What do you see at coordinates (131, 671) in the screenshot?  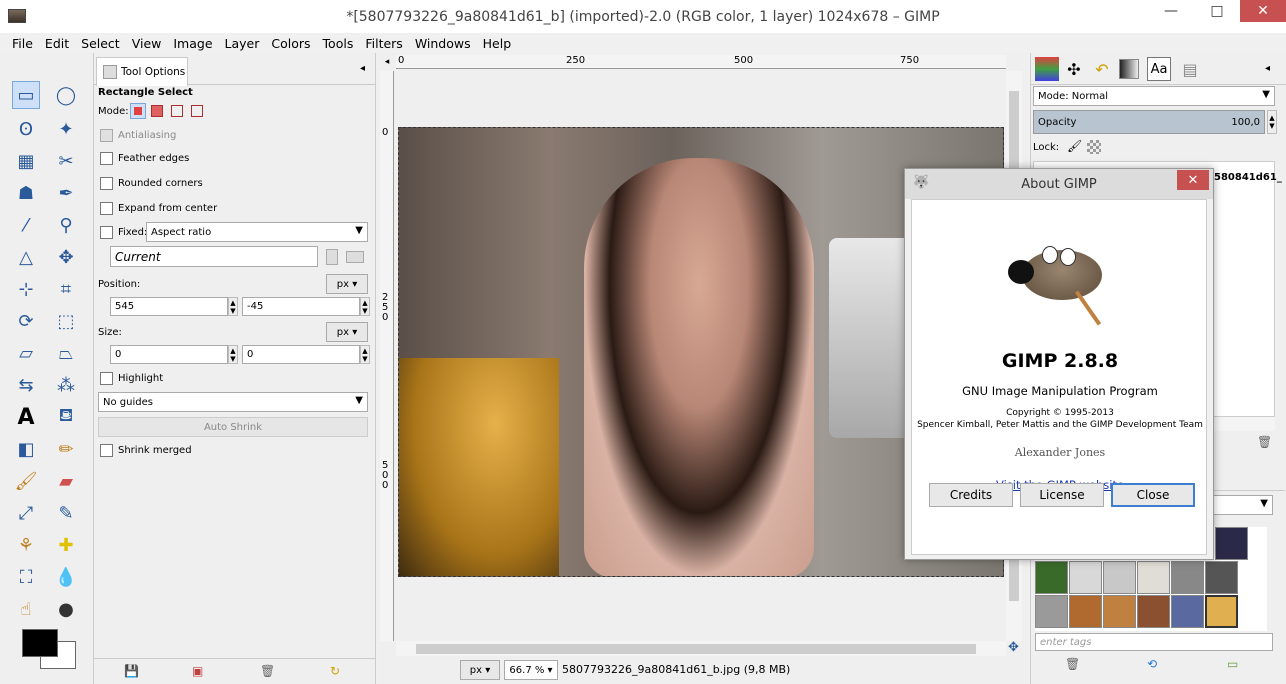 I see `save-options-icon: 💾` at bounding box center [131, 671].